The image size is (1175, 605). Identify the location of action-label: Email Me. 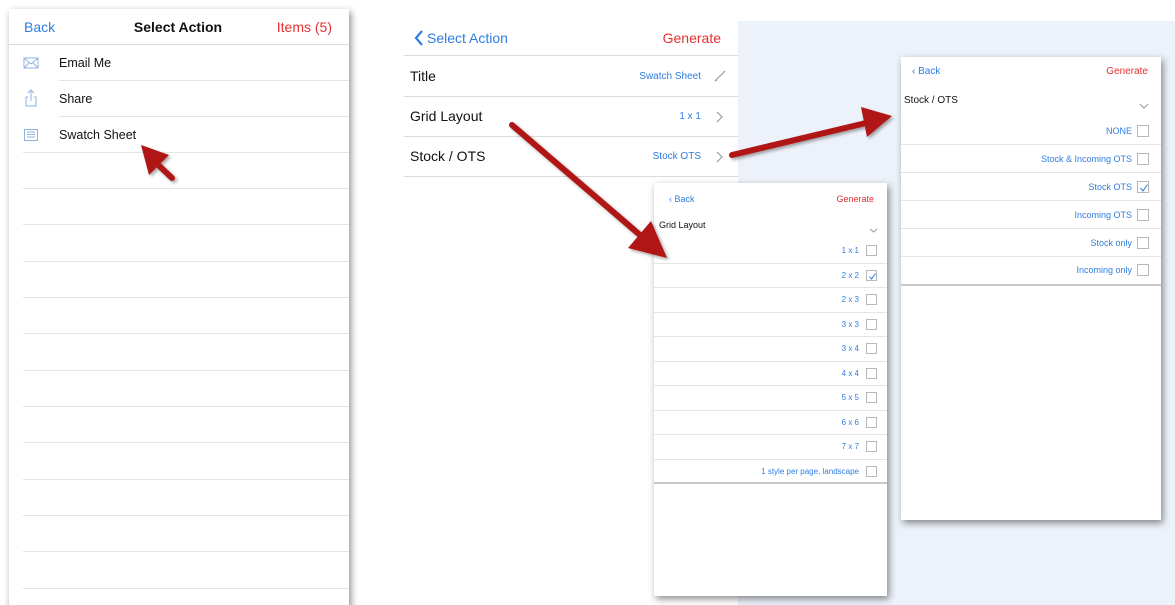
(85, 63).